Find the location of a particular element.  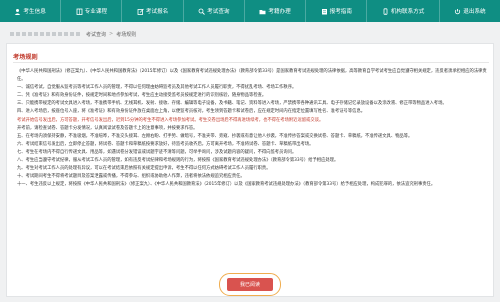

breadcrumb-item-exam-query: 考试查询 is located at coordinates (96, 34).